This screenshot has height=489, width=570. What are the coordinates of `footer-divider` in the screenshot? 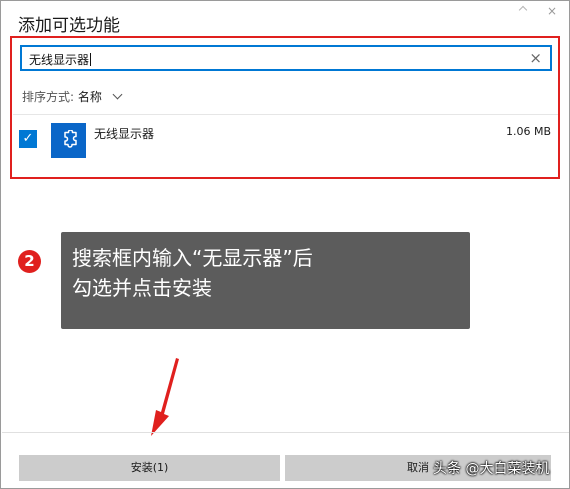 It's located at (285, 432).